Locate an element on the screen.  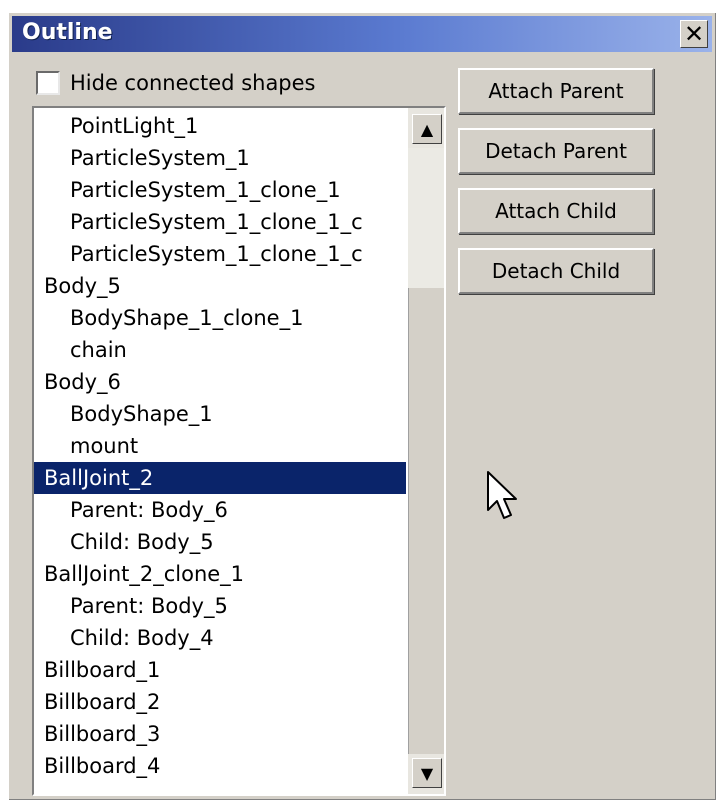
title-bar: Outline ✕ is located at coordinates (362, 34).